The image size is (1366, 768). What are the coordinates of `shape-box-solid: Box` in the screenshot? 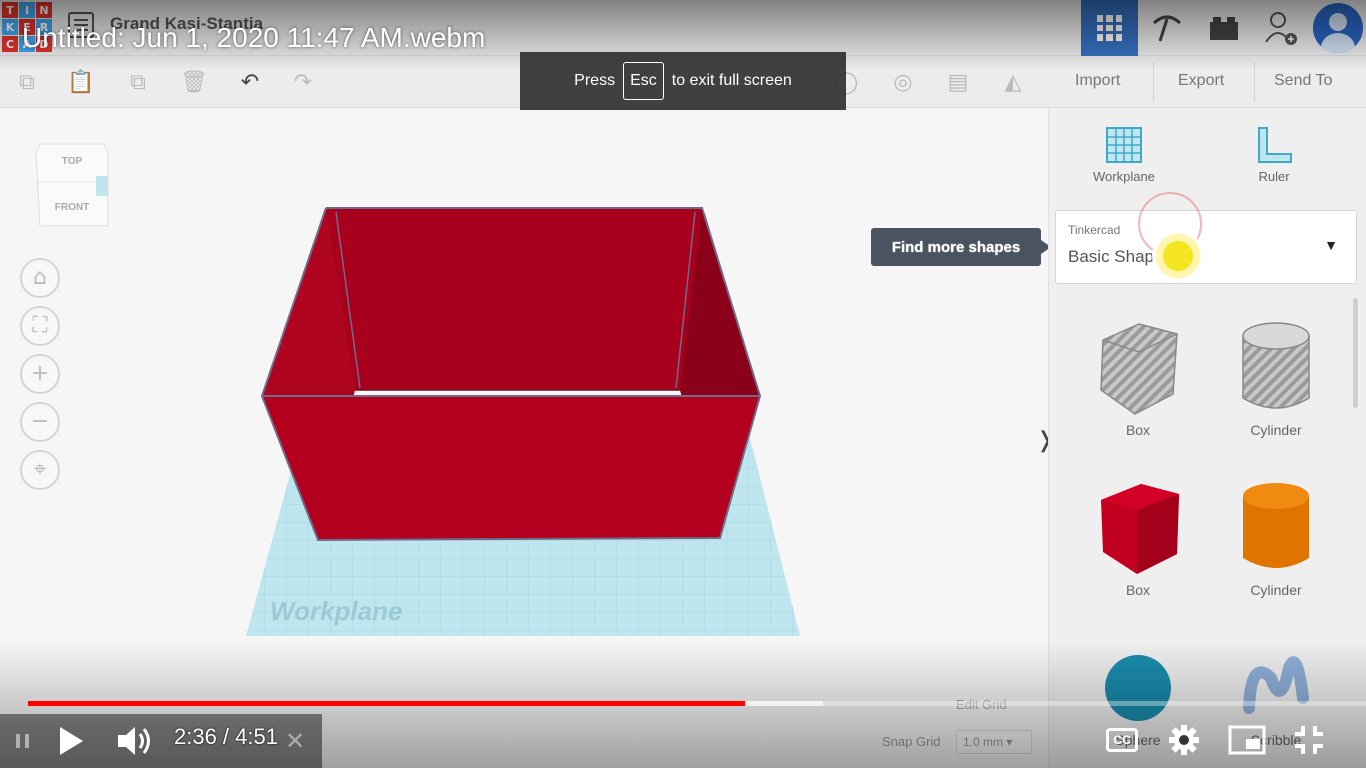 It's located at (1138, 538).